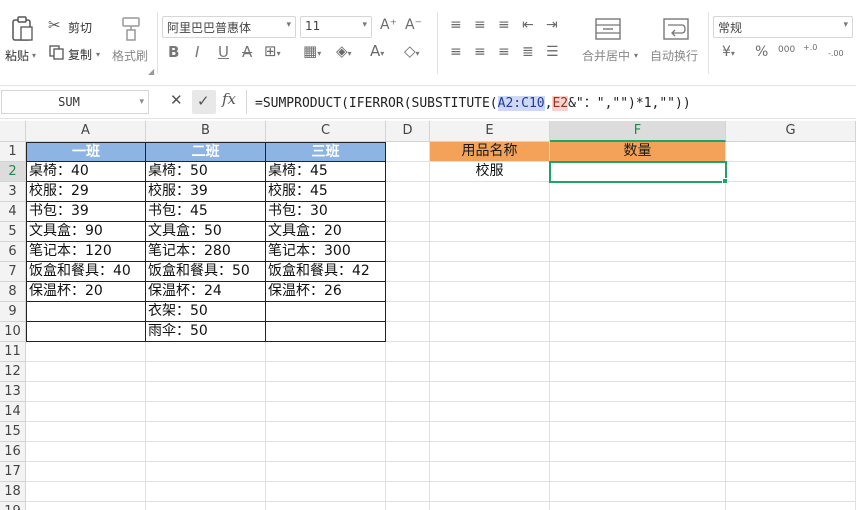 The image size is (856, 510). I want to click on cell-d9, so click(408, 312).